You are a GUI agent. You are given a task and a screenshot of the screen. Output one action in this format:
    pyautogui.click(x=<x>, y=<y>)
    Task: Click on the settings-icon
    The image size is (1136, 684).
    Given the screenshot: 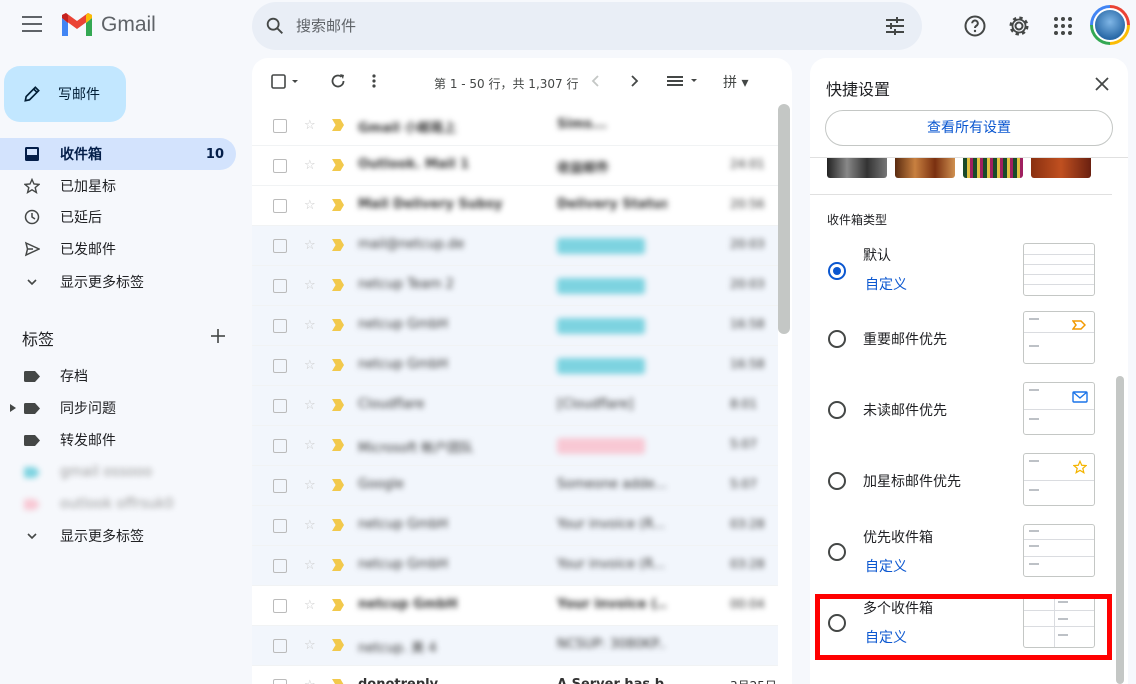 What is the action you would take?
    pyautogui.click(x=1019, y=26)
    